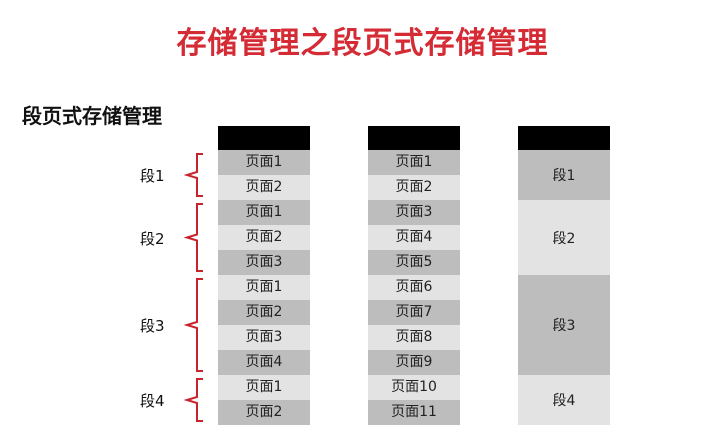 This screenshot has height=437, width=725. What do you see at coordinates (362, 43) in the screenshot?
I see `page-title: 存储管理之段页式存储管理` at bounding box center [362, 43].